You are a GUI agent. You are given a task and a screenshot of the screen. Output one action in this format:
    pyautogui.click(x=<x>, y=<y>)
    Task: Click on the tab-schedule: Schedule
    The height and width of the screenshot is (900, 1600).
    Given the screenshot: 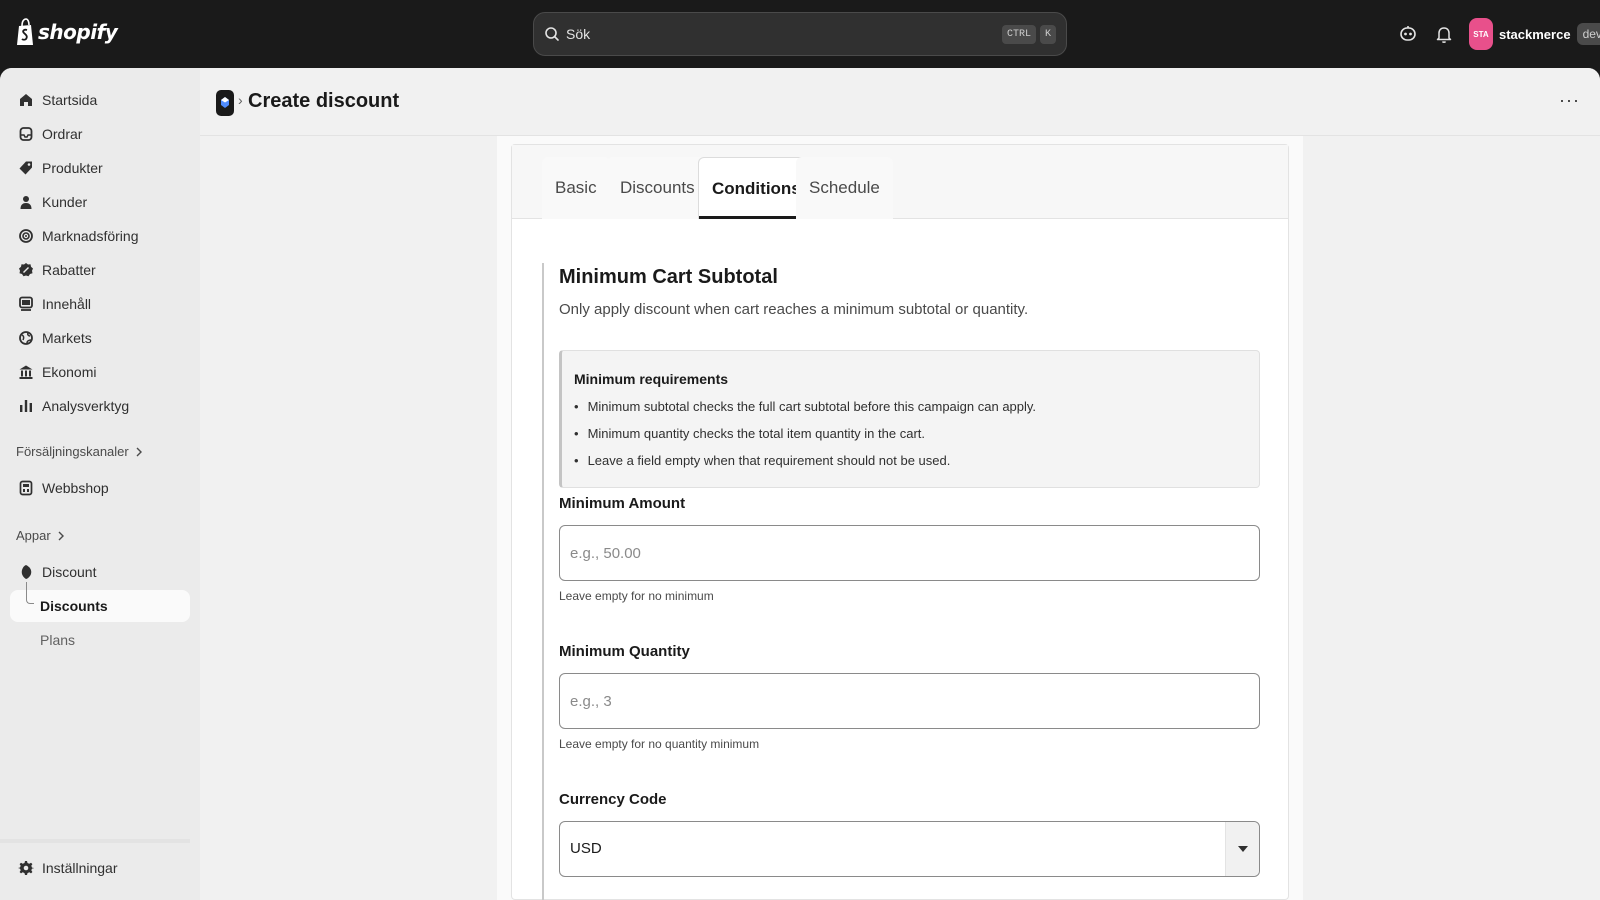 What is the action you would take?
    pyautogui.click(x=844, y=188)
    